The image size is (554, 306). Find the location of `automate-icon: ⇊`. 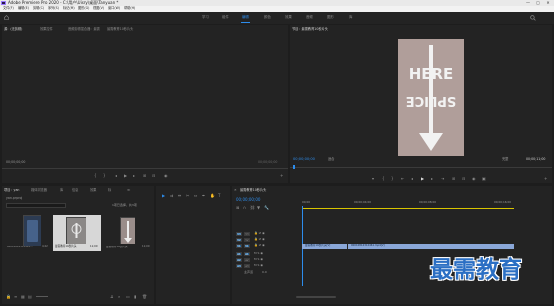

automate-icon: ⇊ is located at coordinates (111, 296).